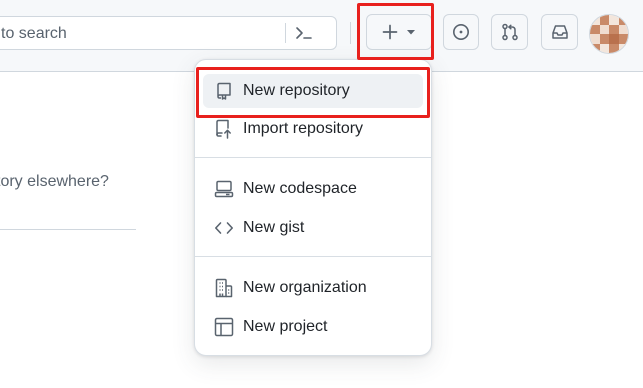 The width and height of the screenshot is (643, 388). I want to click on menu-item-new-repository: New repository, so click(313, 91).